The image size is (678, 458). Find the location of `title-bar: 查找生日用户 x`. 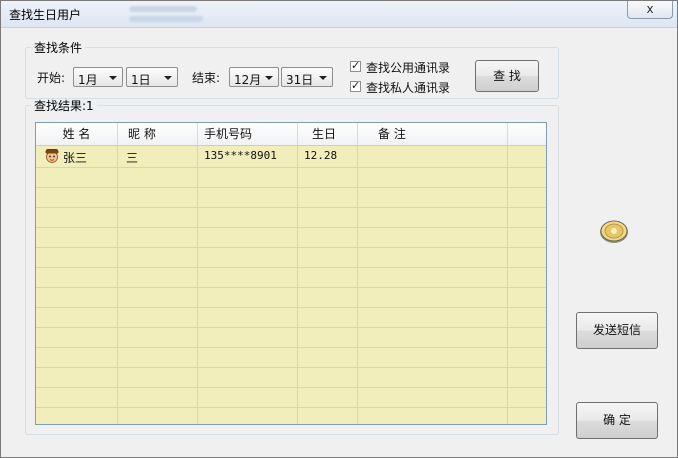

title-bar: 查找生日用户 x is located at coordinates (339, 14).